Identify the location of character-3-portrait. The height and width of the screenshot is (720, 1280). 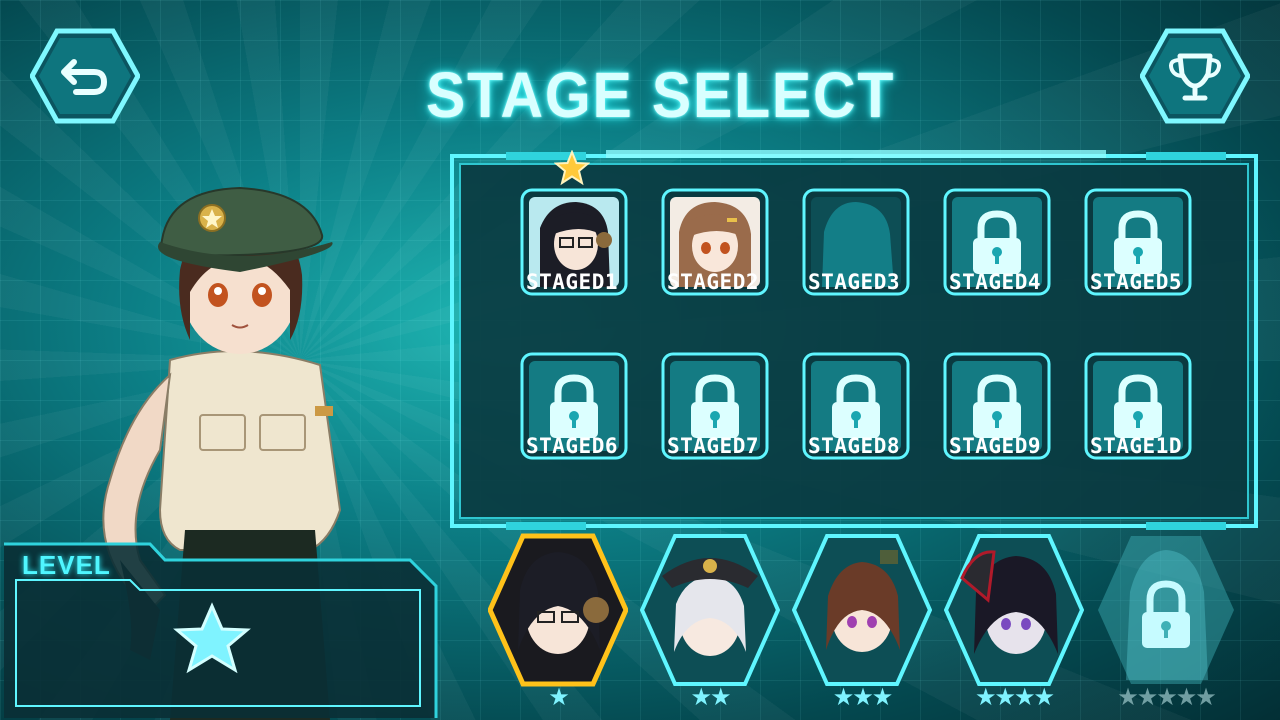
(862, 610).